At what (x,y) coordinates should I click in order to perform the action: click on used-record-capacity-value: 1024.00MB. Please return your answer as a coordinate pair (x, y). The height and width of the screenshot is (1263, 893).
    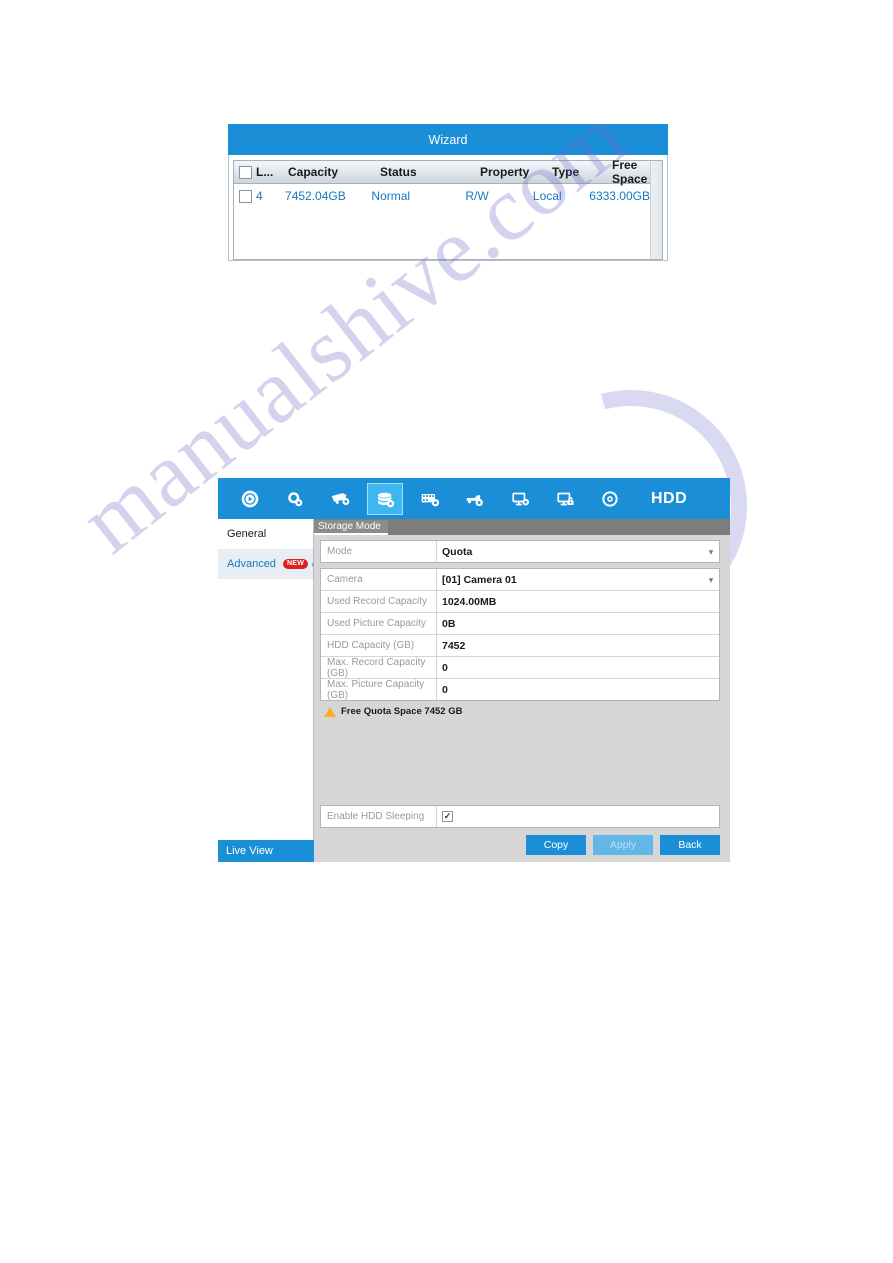
    Looking at the image, I should click on (469, 601).